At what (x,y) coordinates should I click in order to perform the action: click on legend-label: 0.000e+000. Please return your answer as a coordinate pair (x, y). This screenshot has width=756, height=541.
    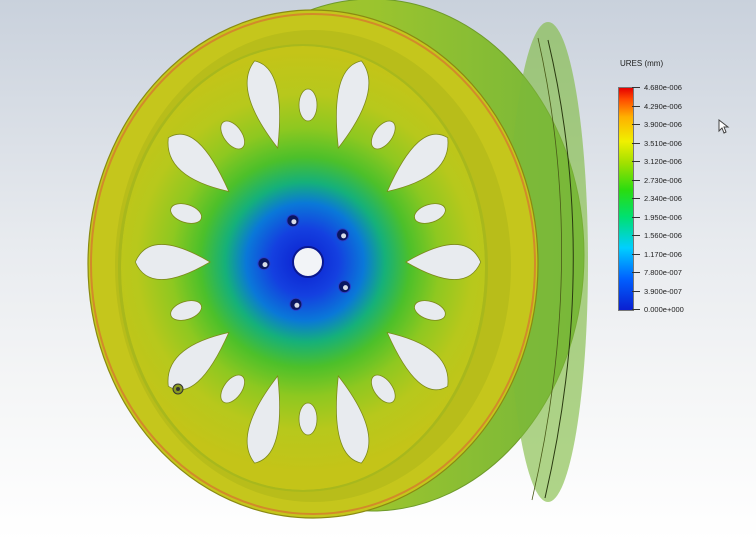
    Looking at the image, I should click on (664, 309).